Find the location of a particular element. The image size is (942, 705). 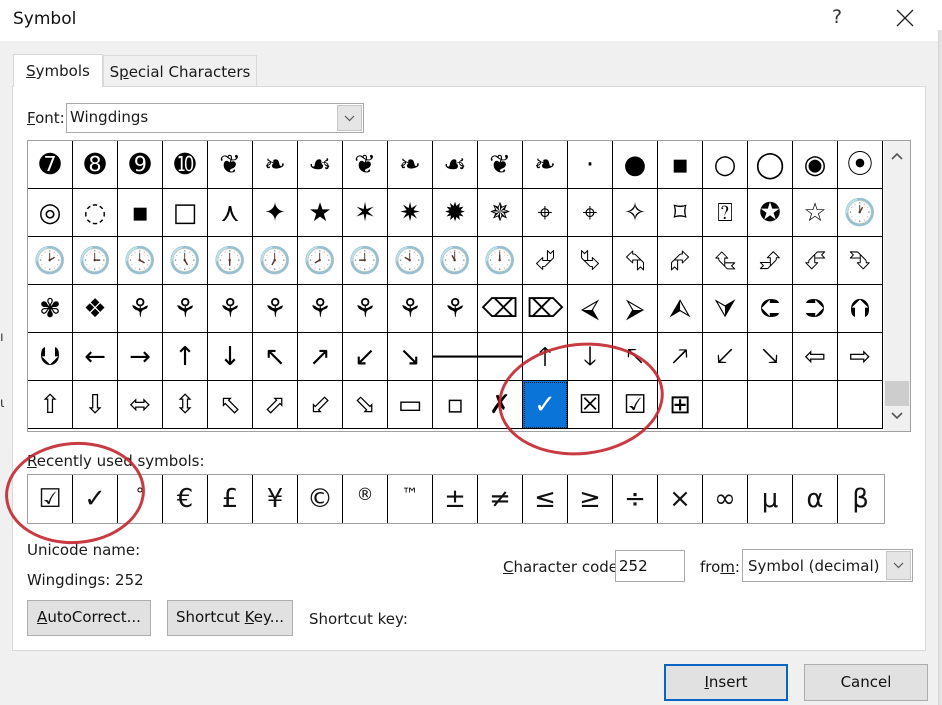

insert-button: Insert is located at coordinates (726, 682).